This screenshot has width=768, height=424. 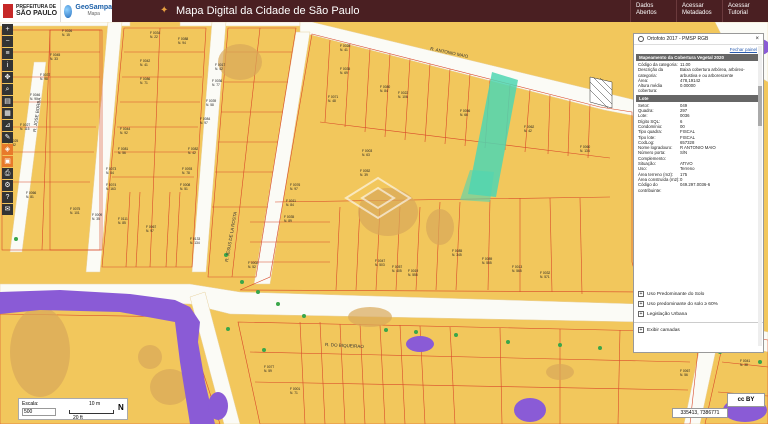 I want to click on layer-uso-60: + Uso predominante do solo ≥ 60%, so click(x=698, y=304).